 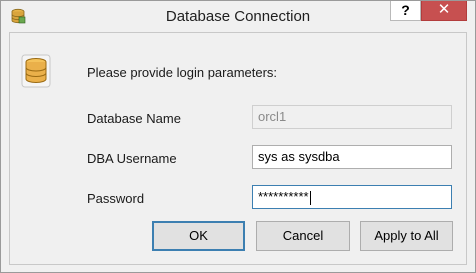 I want to click on apply-to-all-button: Apply to All, so click(x=406, y=236).